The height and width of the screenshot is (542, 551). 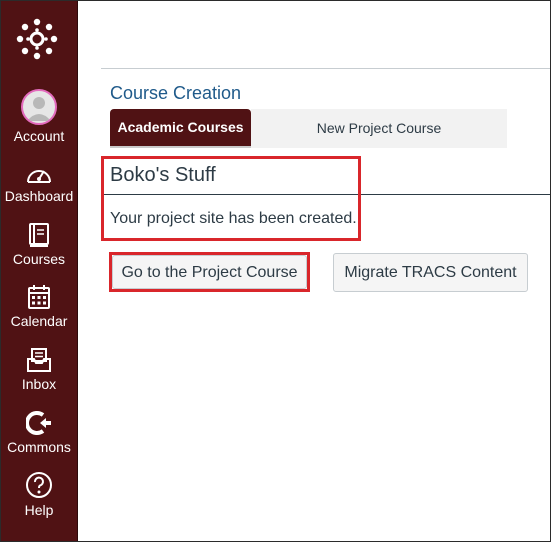 I want to click on project-course-name: Boko's Stuff, so click(x=163, y=175).